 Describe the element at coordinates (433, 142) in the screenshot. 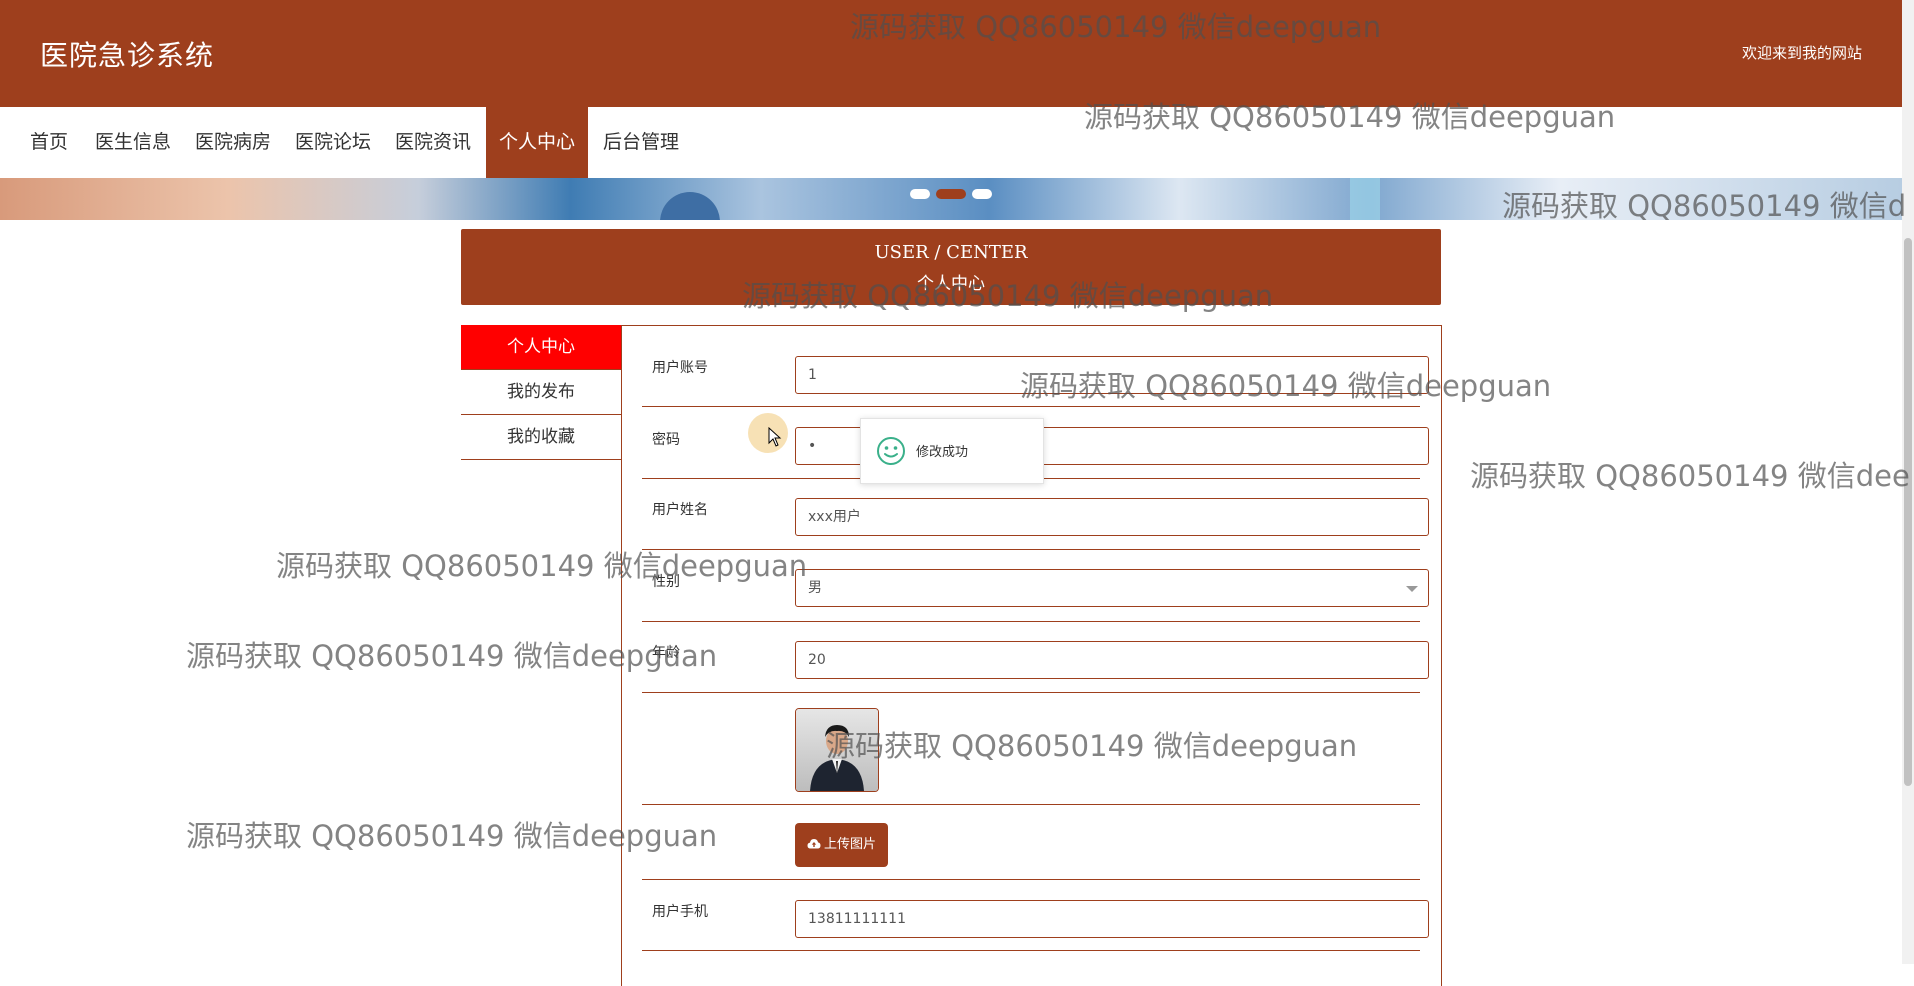

I see `nav-item-news: 医院资讯` at that location.